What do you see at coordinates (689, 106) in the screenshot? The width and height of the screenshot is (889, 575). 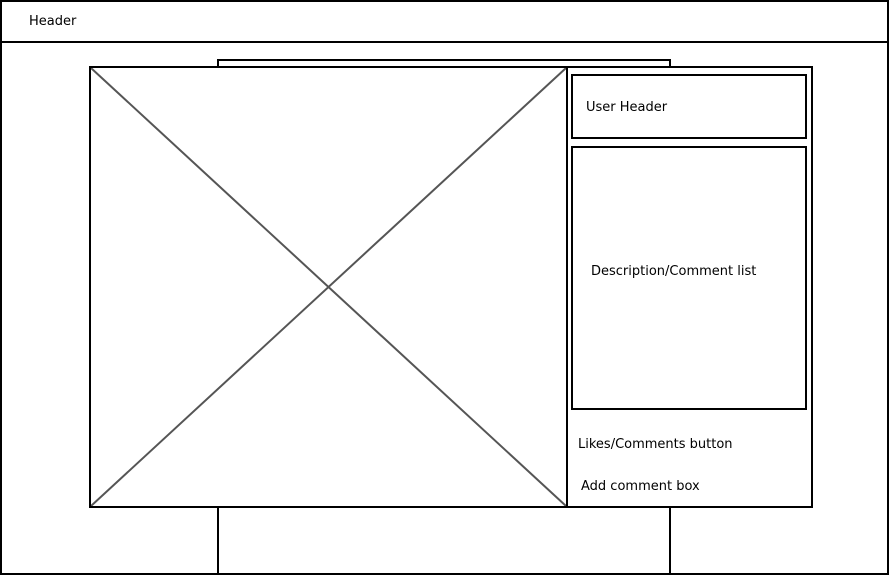 I see `user-header: User Header` at bounding box center [689, 106].